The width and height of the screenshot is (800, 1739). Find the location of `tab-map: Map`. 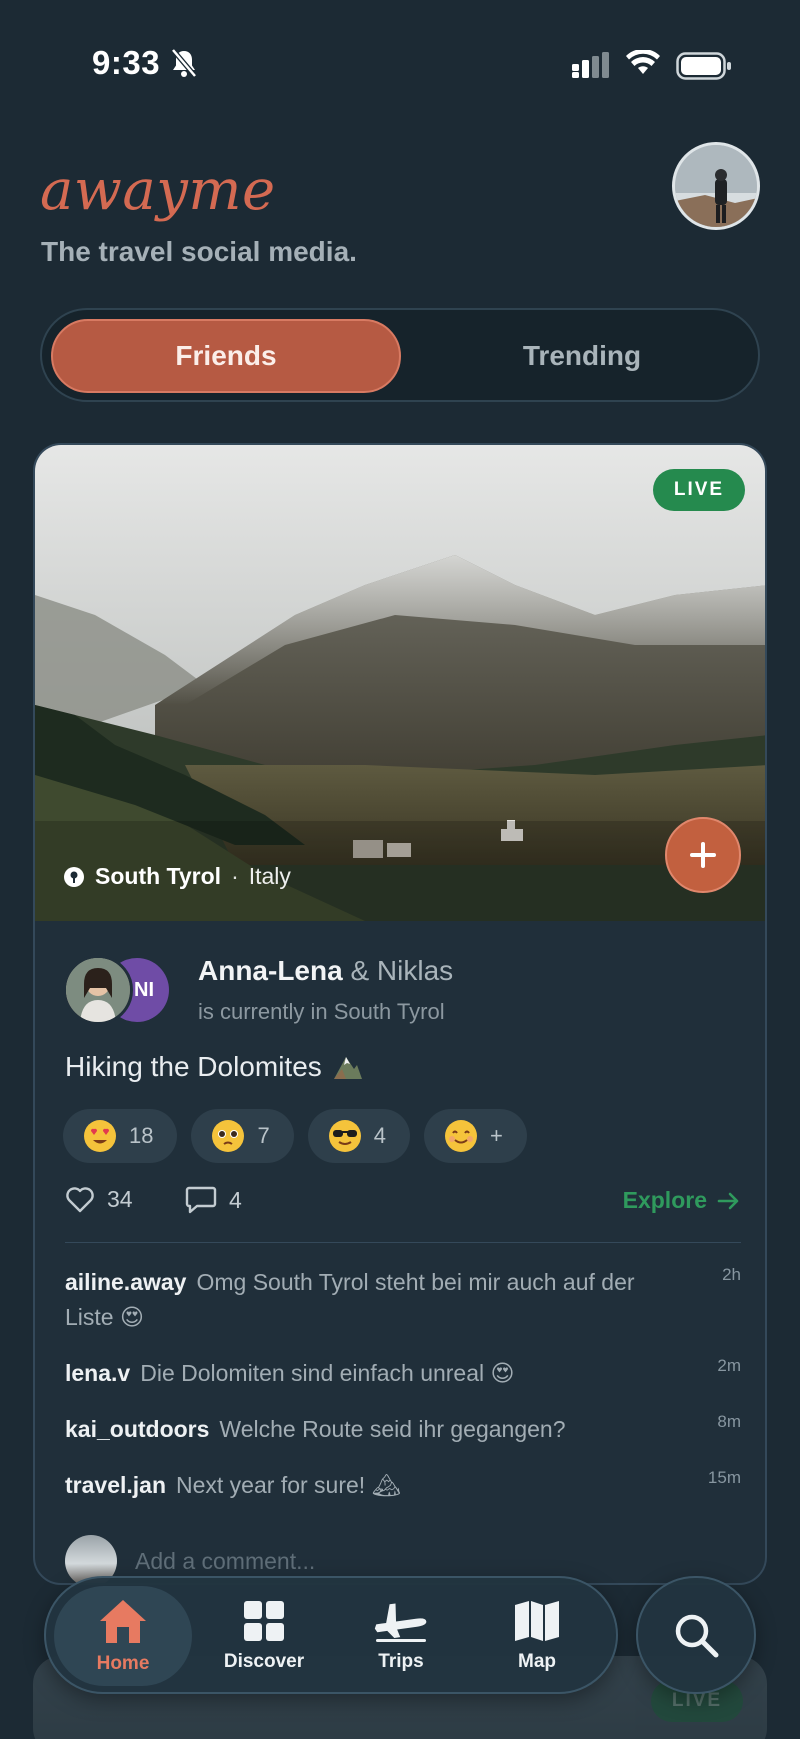

tab-map: Map is located at coordinates (537, 1636).